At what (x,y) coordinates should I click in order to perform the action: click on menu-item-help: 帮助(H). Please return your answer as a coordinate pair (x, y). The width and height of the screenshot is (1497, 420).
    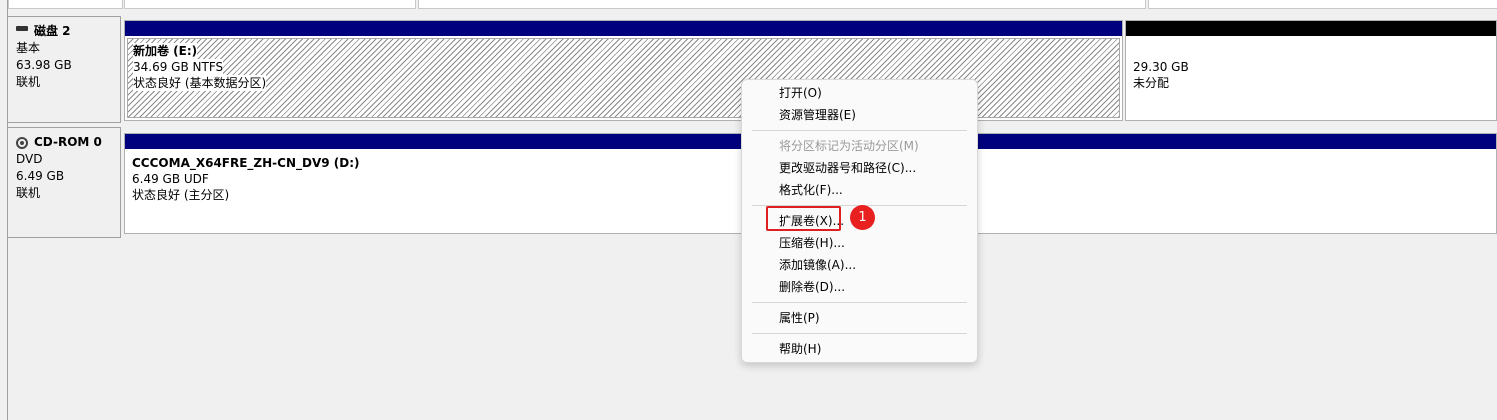
    Looking at the image, I should click on (800, 349).